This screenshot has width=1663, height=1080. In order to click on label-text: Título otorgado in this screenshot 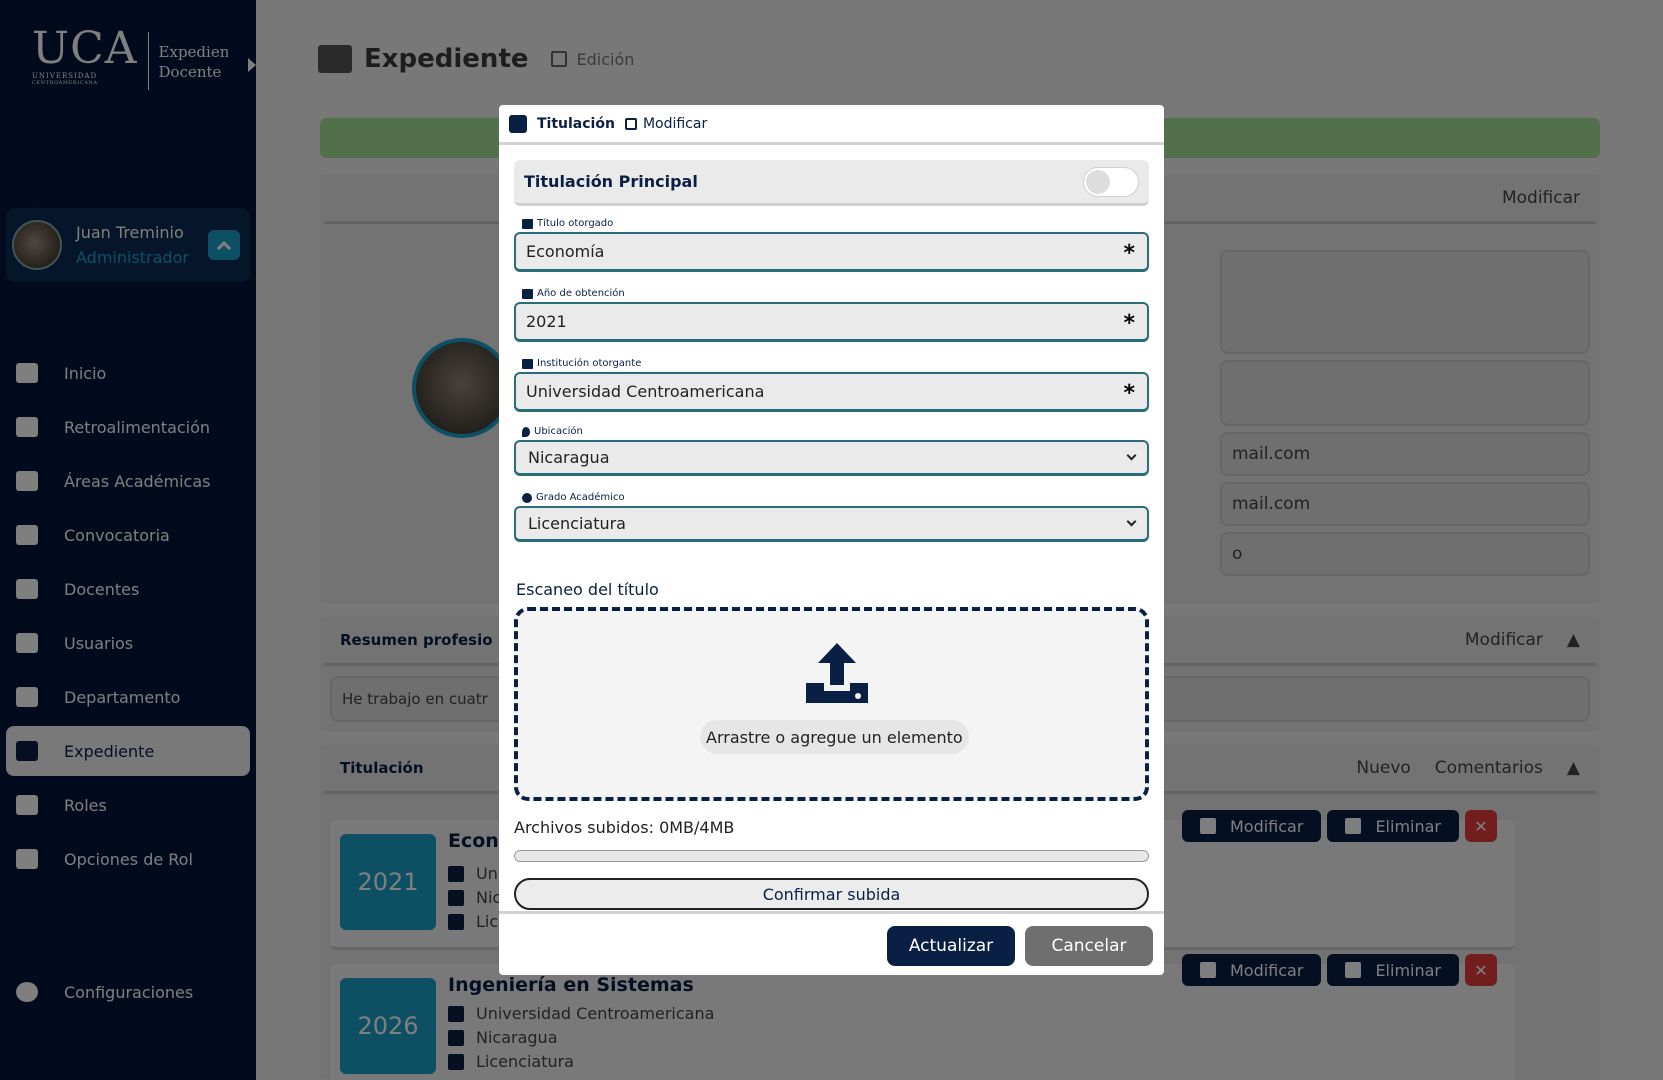, I will do `click(575, 223)`.